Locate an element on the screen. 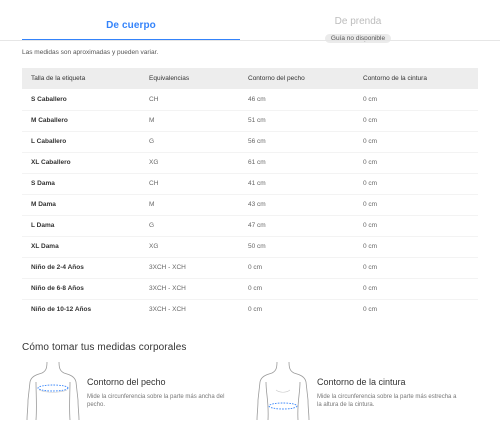 This screenshot has width=500, height=442. size-label-cell: S Caballero is located at coordinates (85, 100).